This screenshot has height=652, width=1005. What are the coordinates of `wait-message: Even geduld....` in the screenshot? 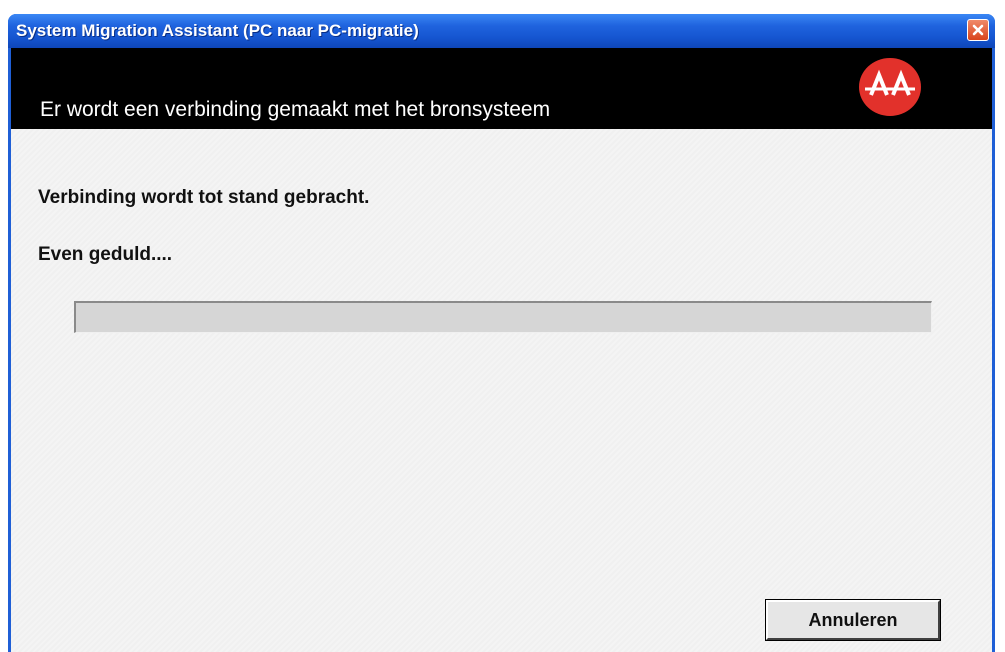 It's located at (105, 254).